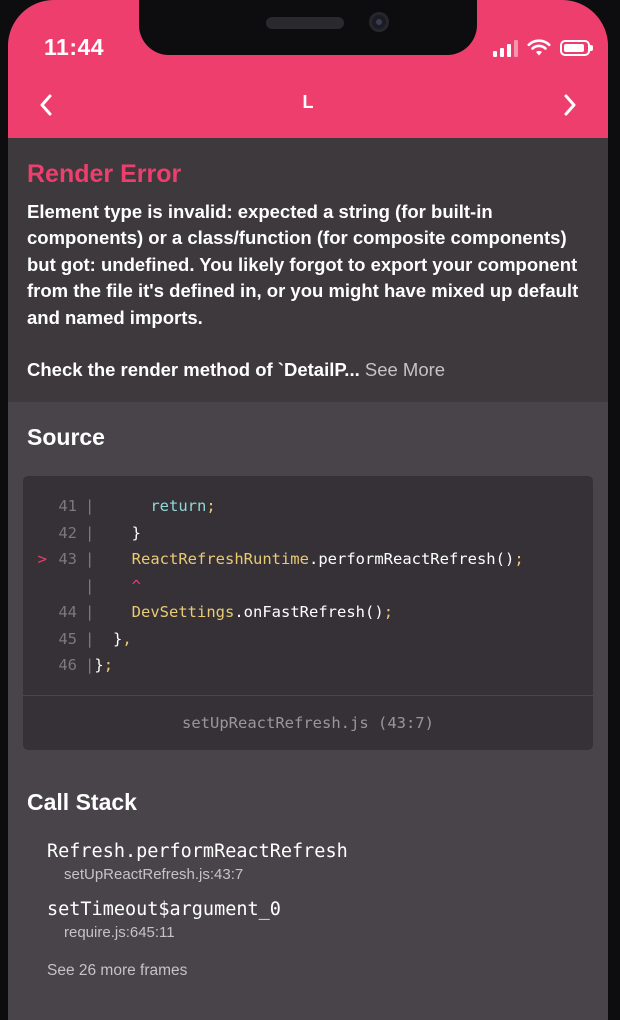 The height and width of the screenshot is (1020, 620). Describe the element at coordinates (119, 932) in the screenshot. I see `stack-frame-location: require.js:645:11` at that location.